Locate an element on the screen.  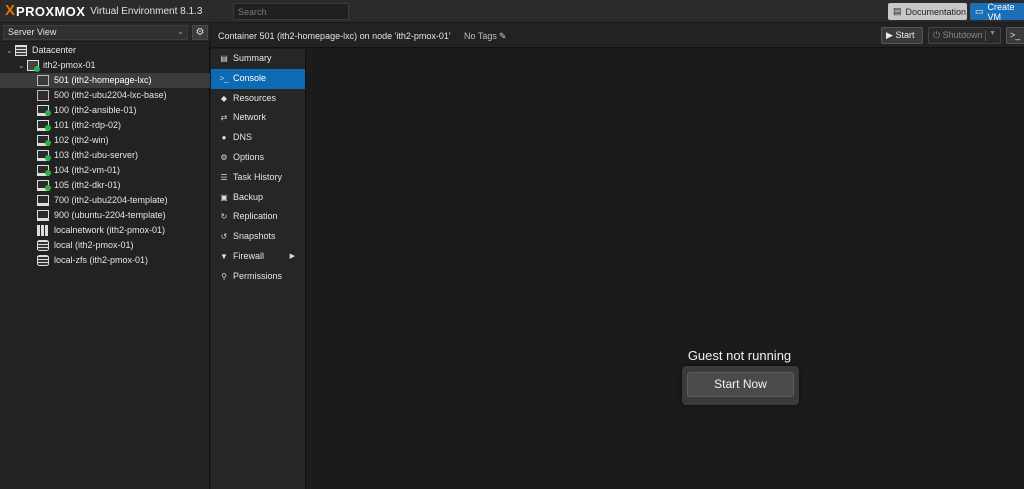
unlock-icon: ⚲ is located at coordinates (224, 276).